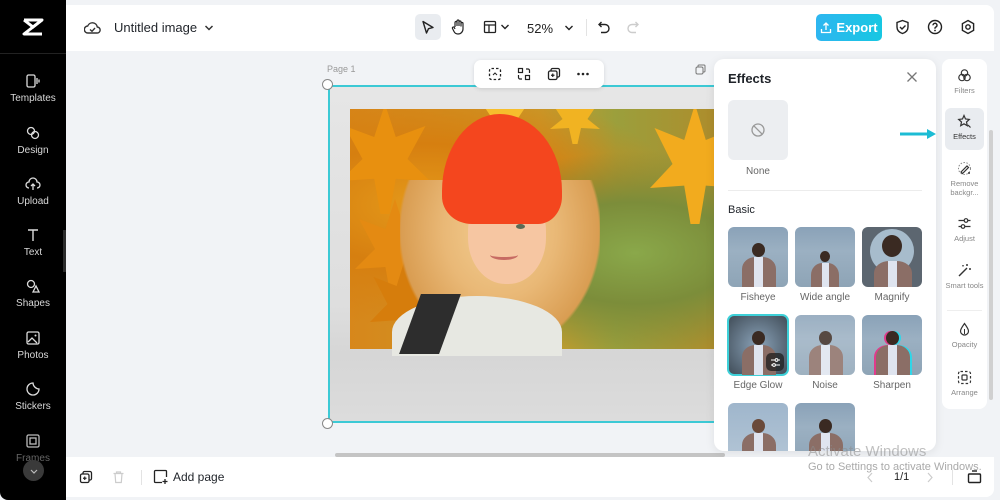 The width and height of the screenshot is (1000, 500). I want to click on add-page-button: Add page, so click(188, 476).